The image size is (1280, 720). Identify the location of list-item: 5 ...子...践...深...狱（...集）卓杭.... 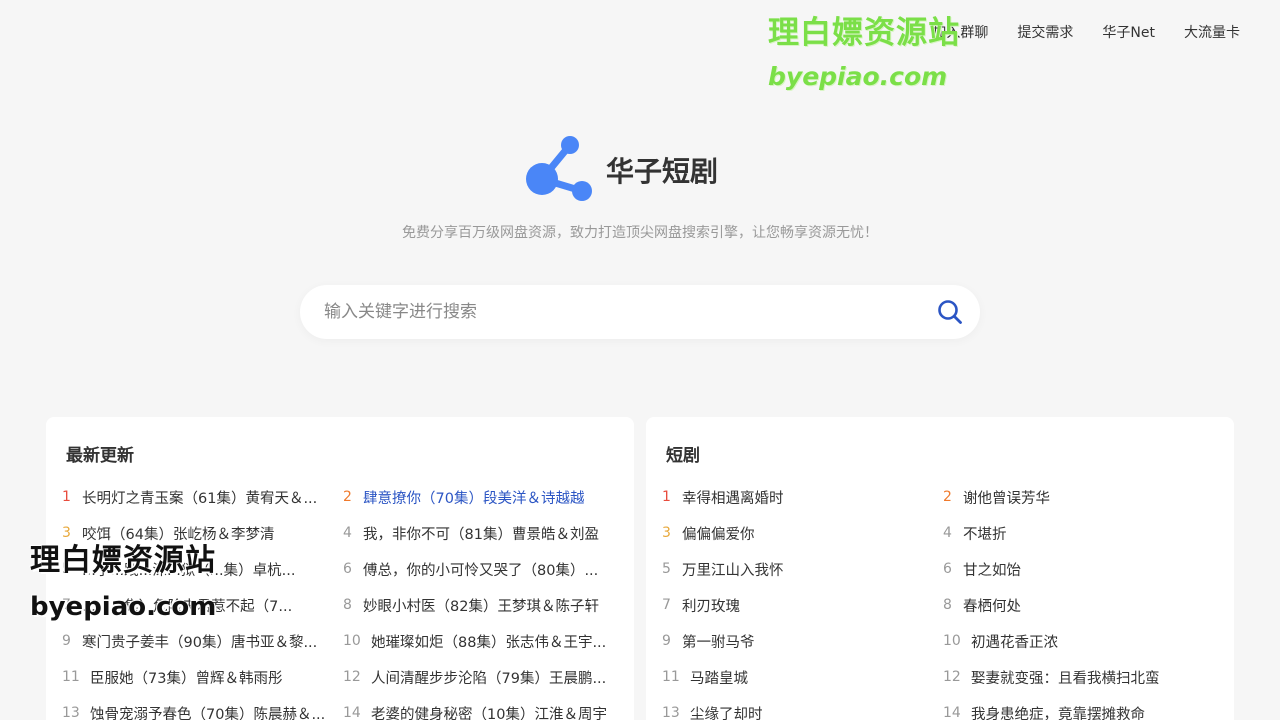
(202, 569).